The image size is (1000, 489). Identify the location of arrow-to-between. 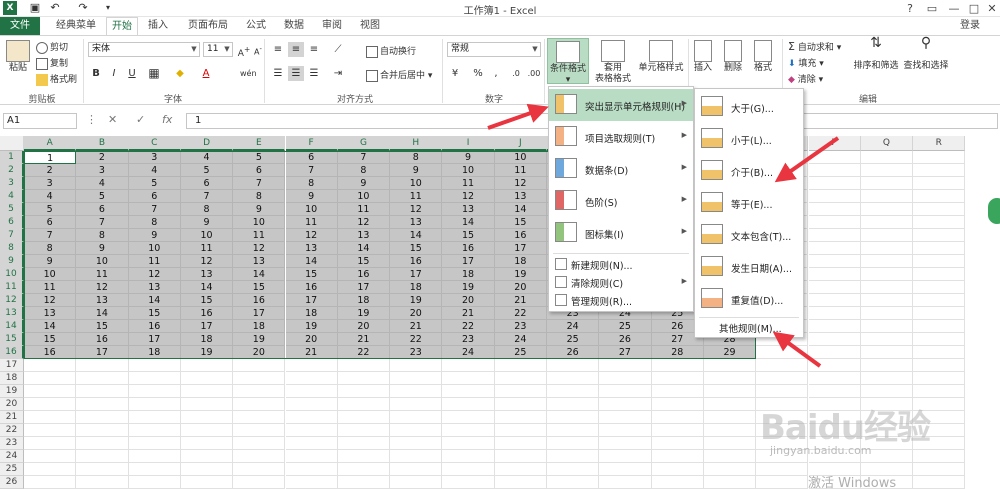
(807, 159).